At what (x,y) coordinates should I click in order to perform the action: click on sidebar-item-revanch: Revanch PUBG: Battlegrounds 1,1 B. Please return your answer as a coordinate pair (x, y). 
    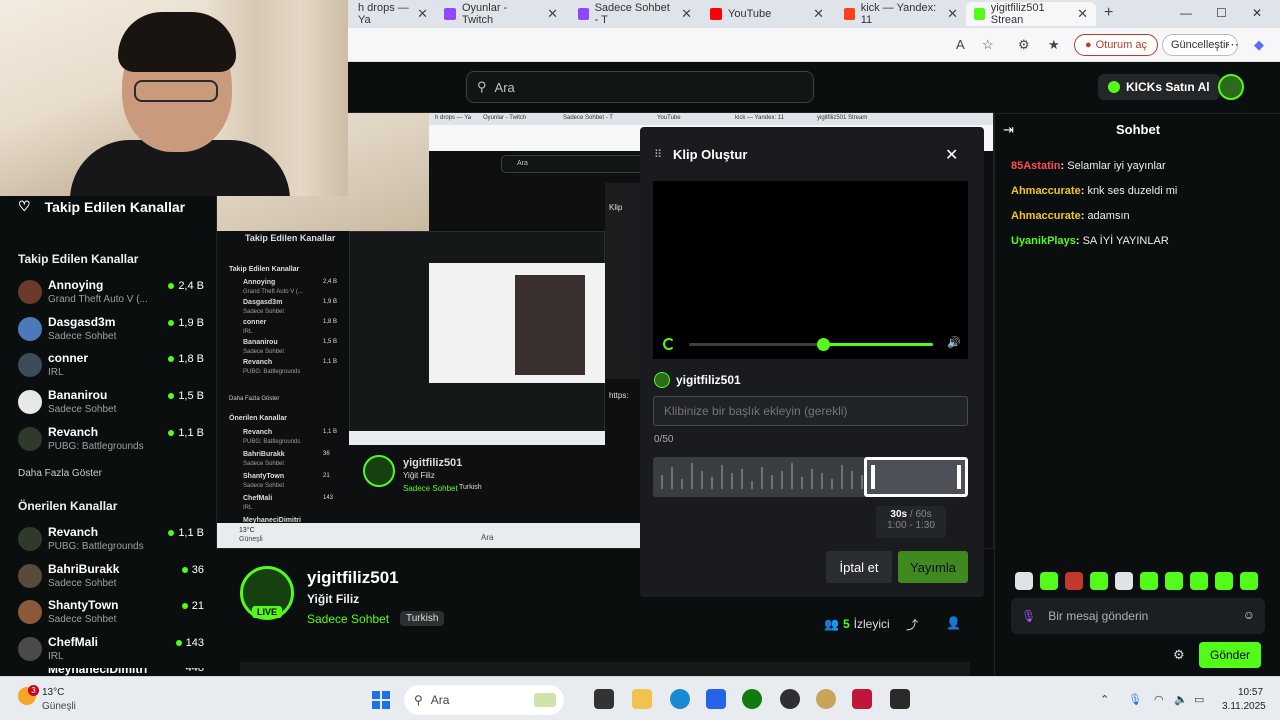
    Looking at the image, I should click on (111, 440).